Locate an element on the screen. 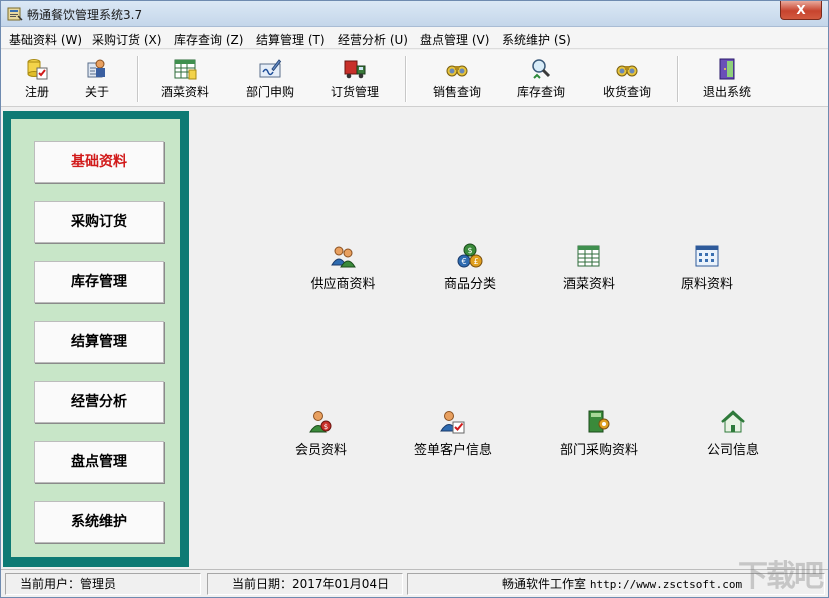 The image size is (829, 598). users-icon is located at coordinates (343, 257).